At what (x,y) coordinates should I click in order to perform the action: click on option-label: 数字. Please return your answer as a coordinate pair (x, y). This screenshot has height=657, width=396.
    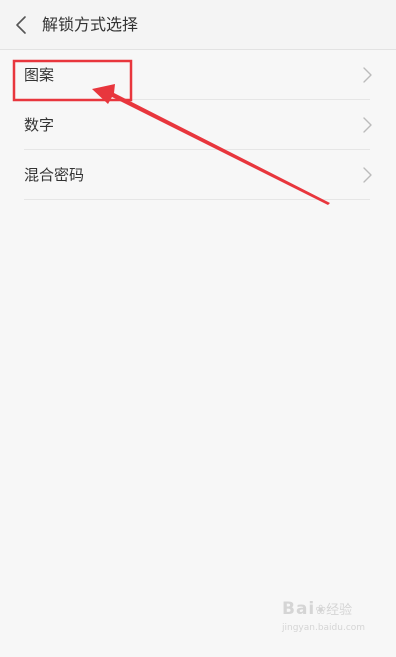
    Looking at the image, I should click on (39, 125).